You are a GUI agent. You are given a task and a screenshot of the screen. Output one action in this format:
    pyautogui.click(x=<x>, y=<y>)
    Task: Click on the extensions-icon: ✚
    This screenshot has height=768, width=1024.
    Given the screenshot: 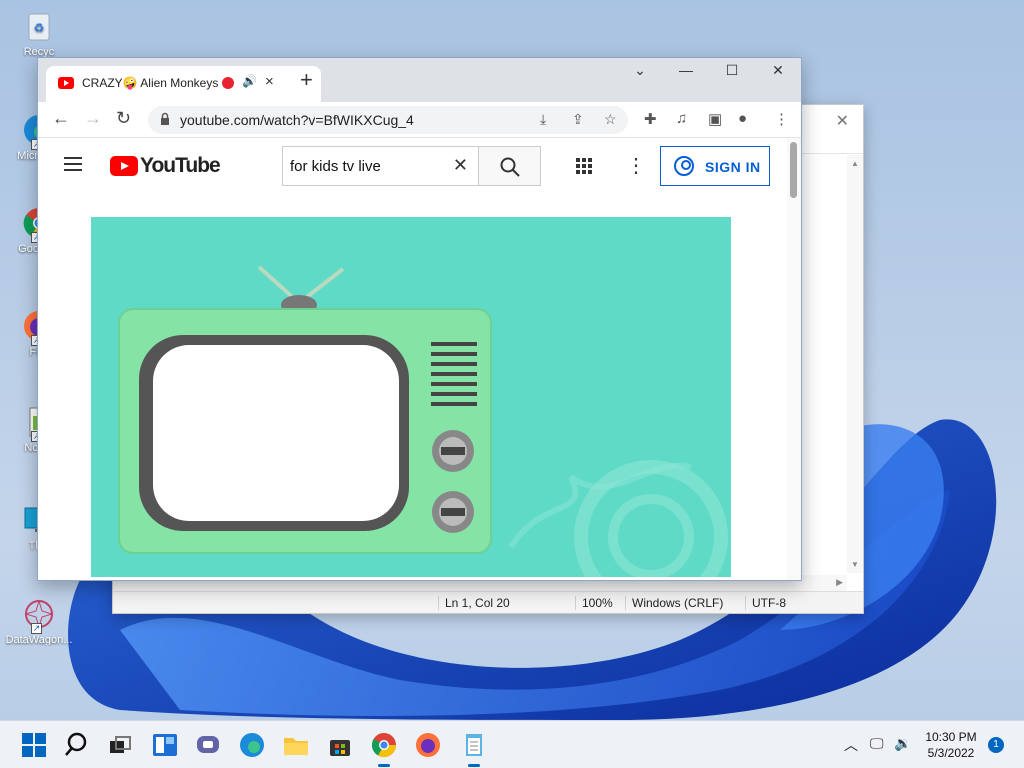 What is the action you would take?
    pyautogui.click(x=650, y=119)
    